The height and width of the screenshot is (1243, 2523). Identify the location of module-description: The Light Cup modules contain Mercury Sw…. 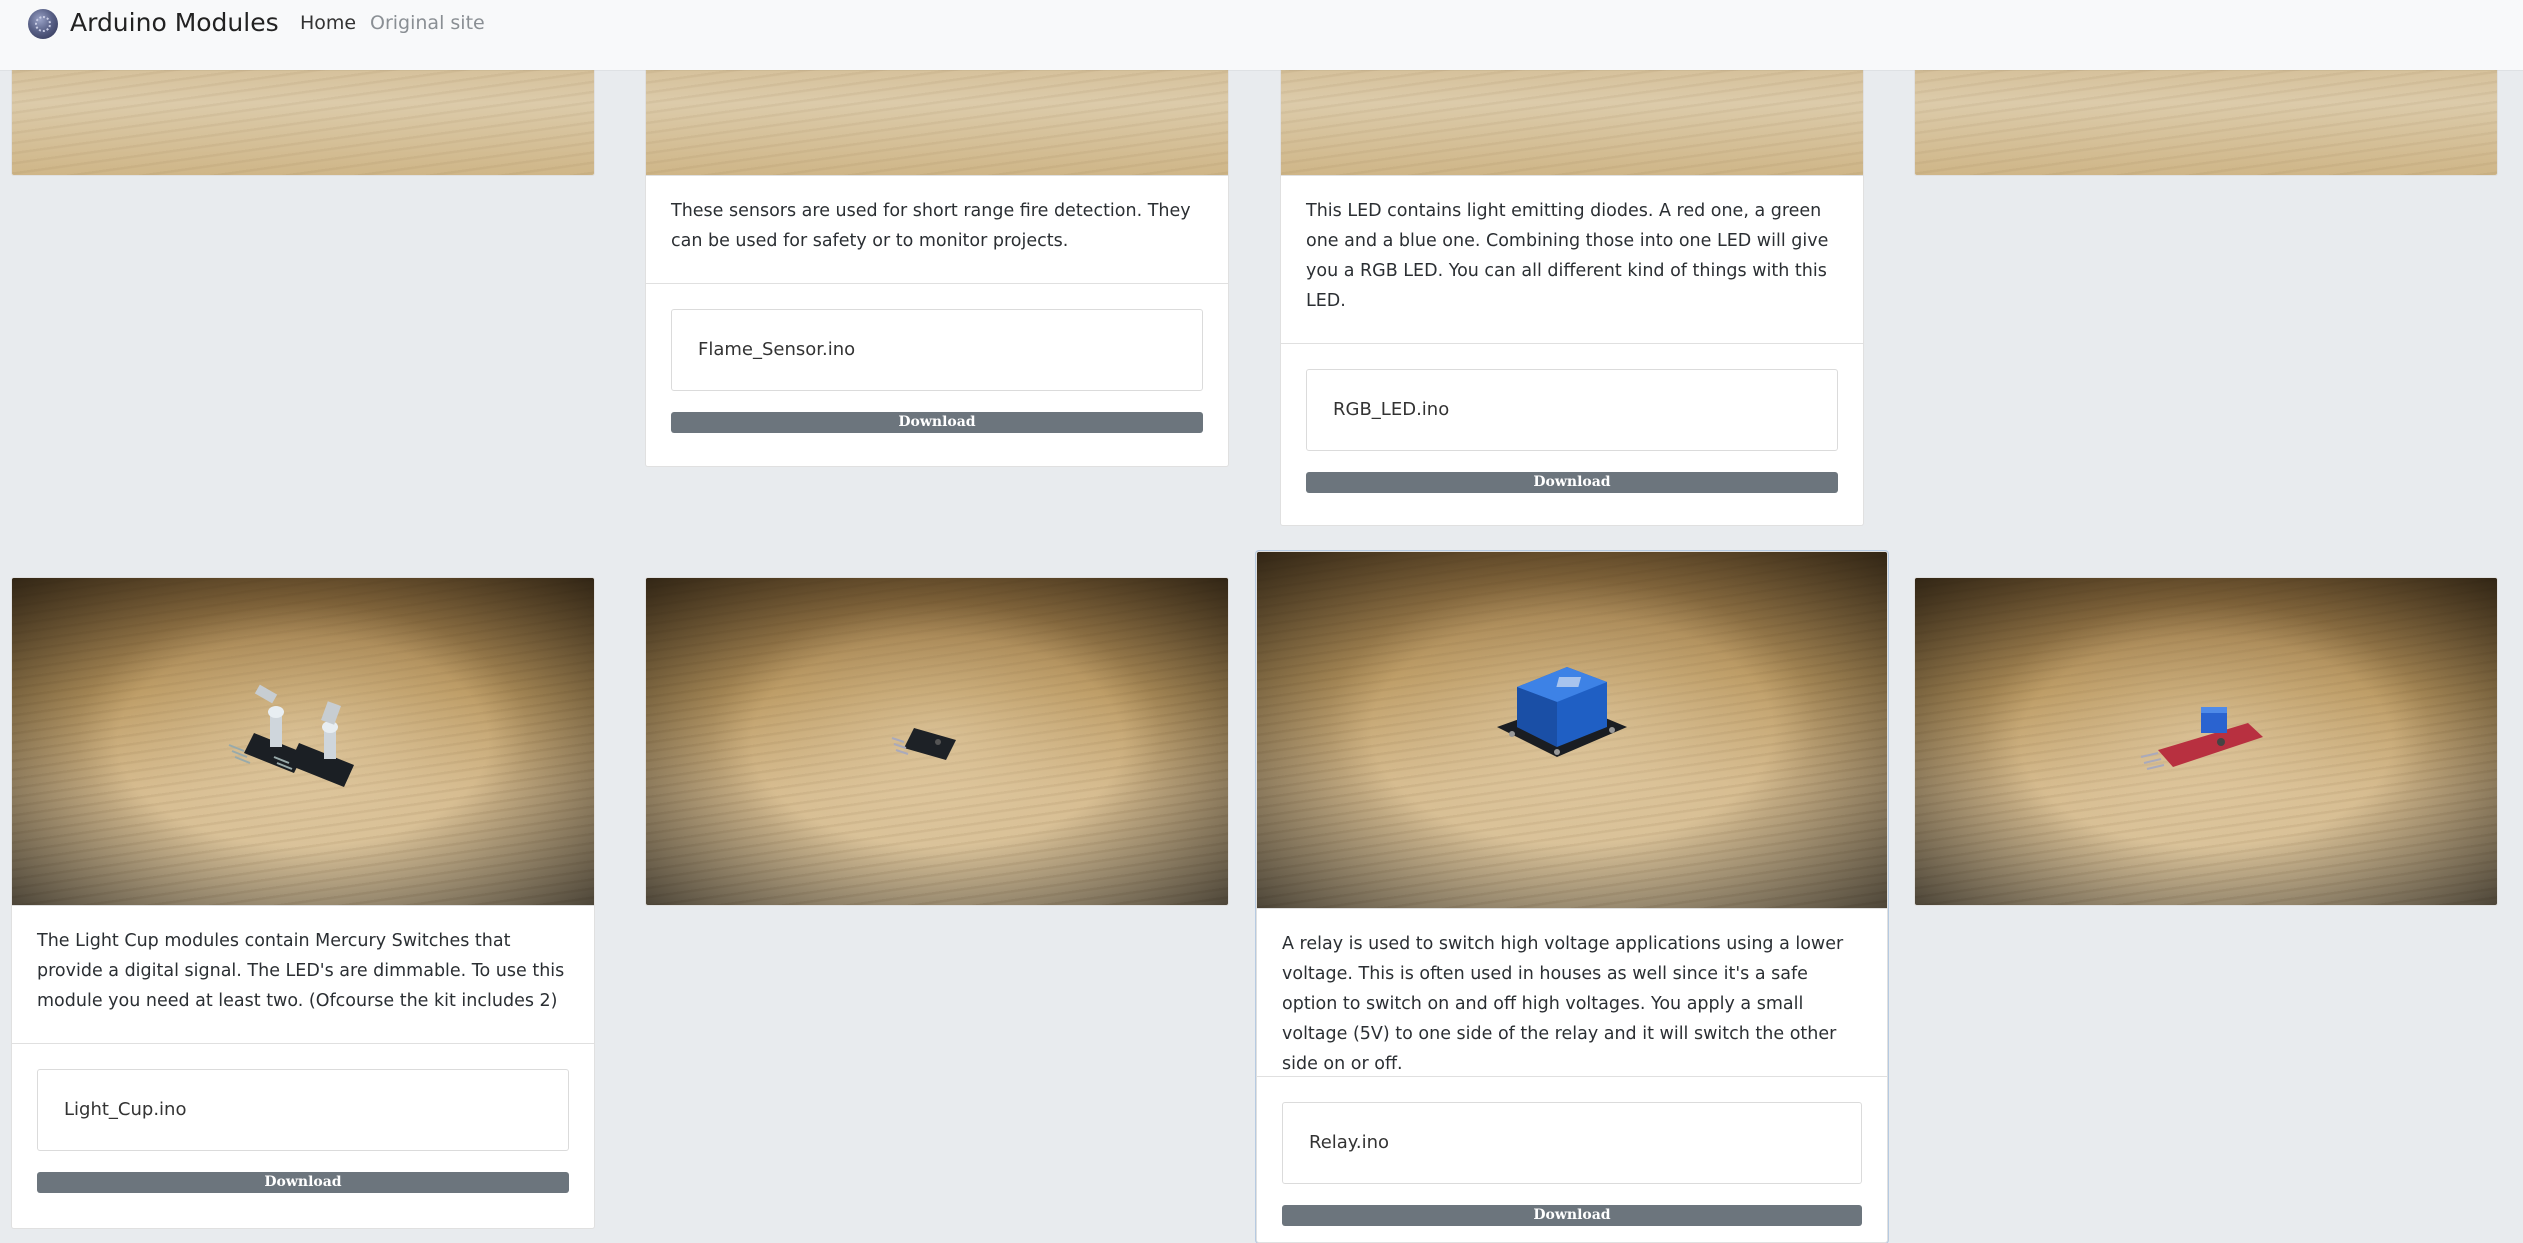
(303, 974).